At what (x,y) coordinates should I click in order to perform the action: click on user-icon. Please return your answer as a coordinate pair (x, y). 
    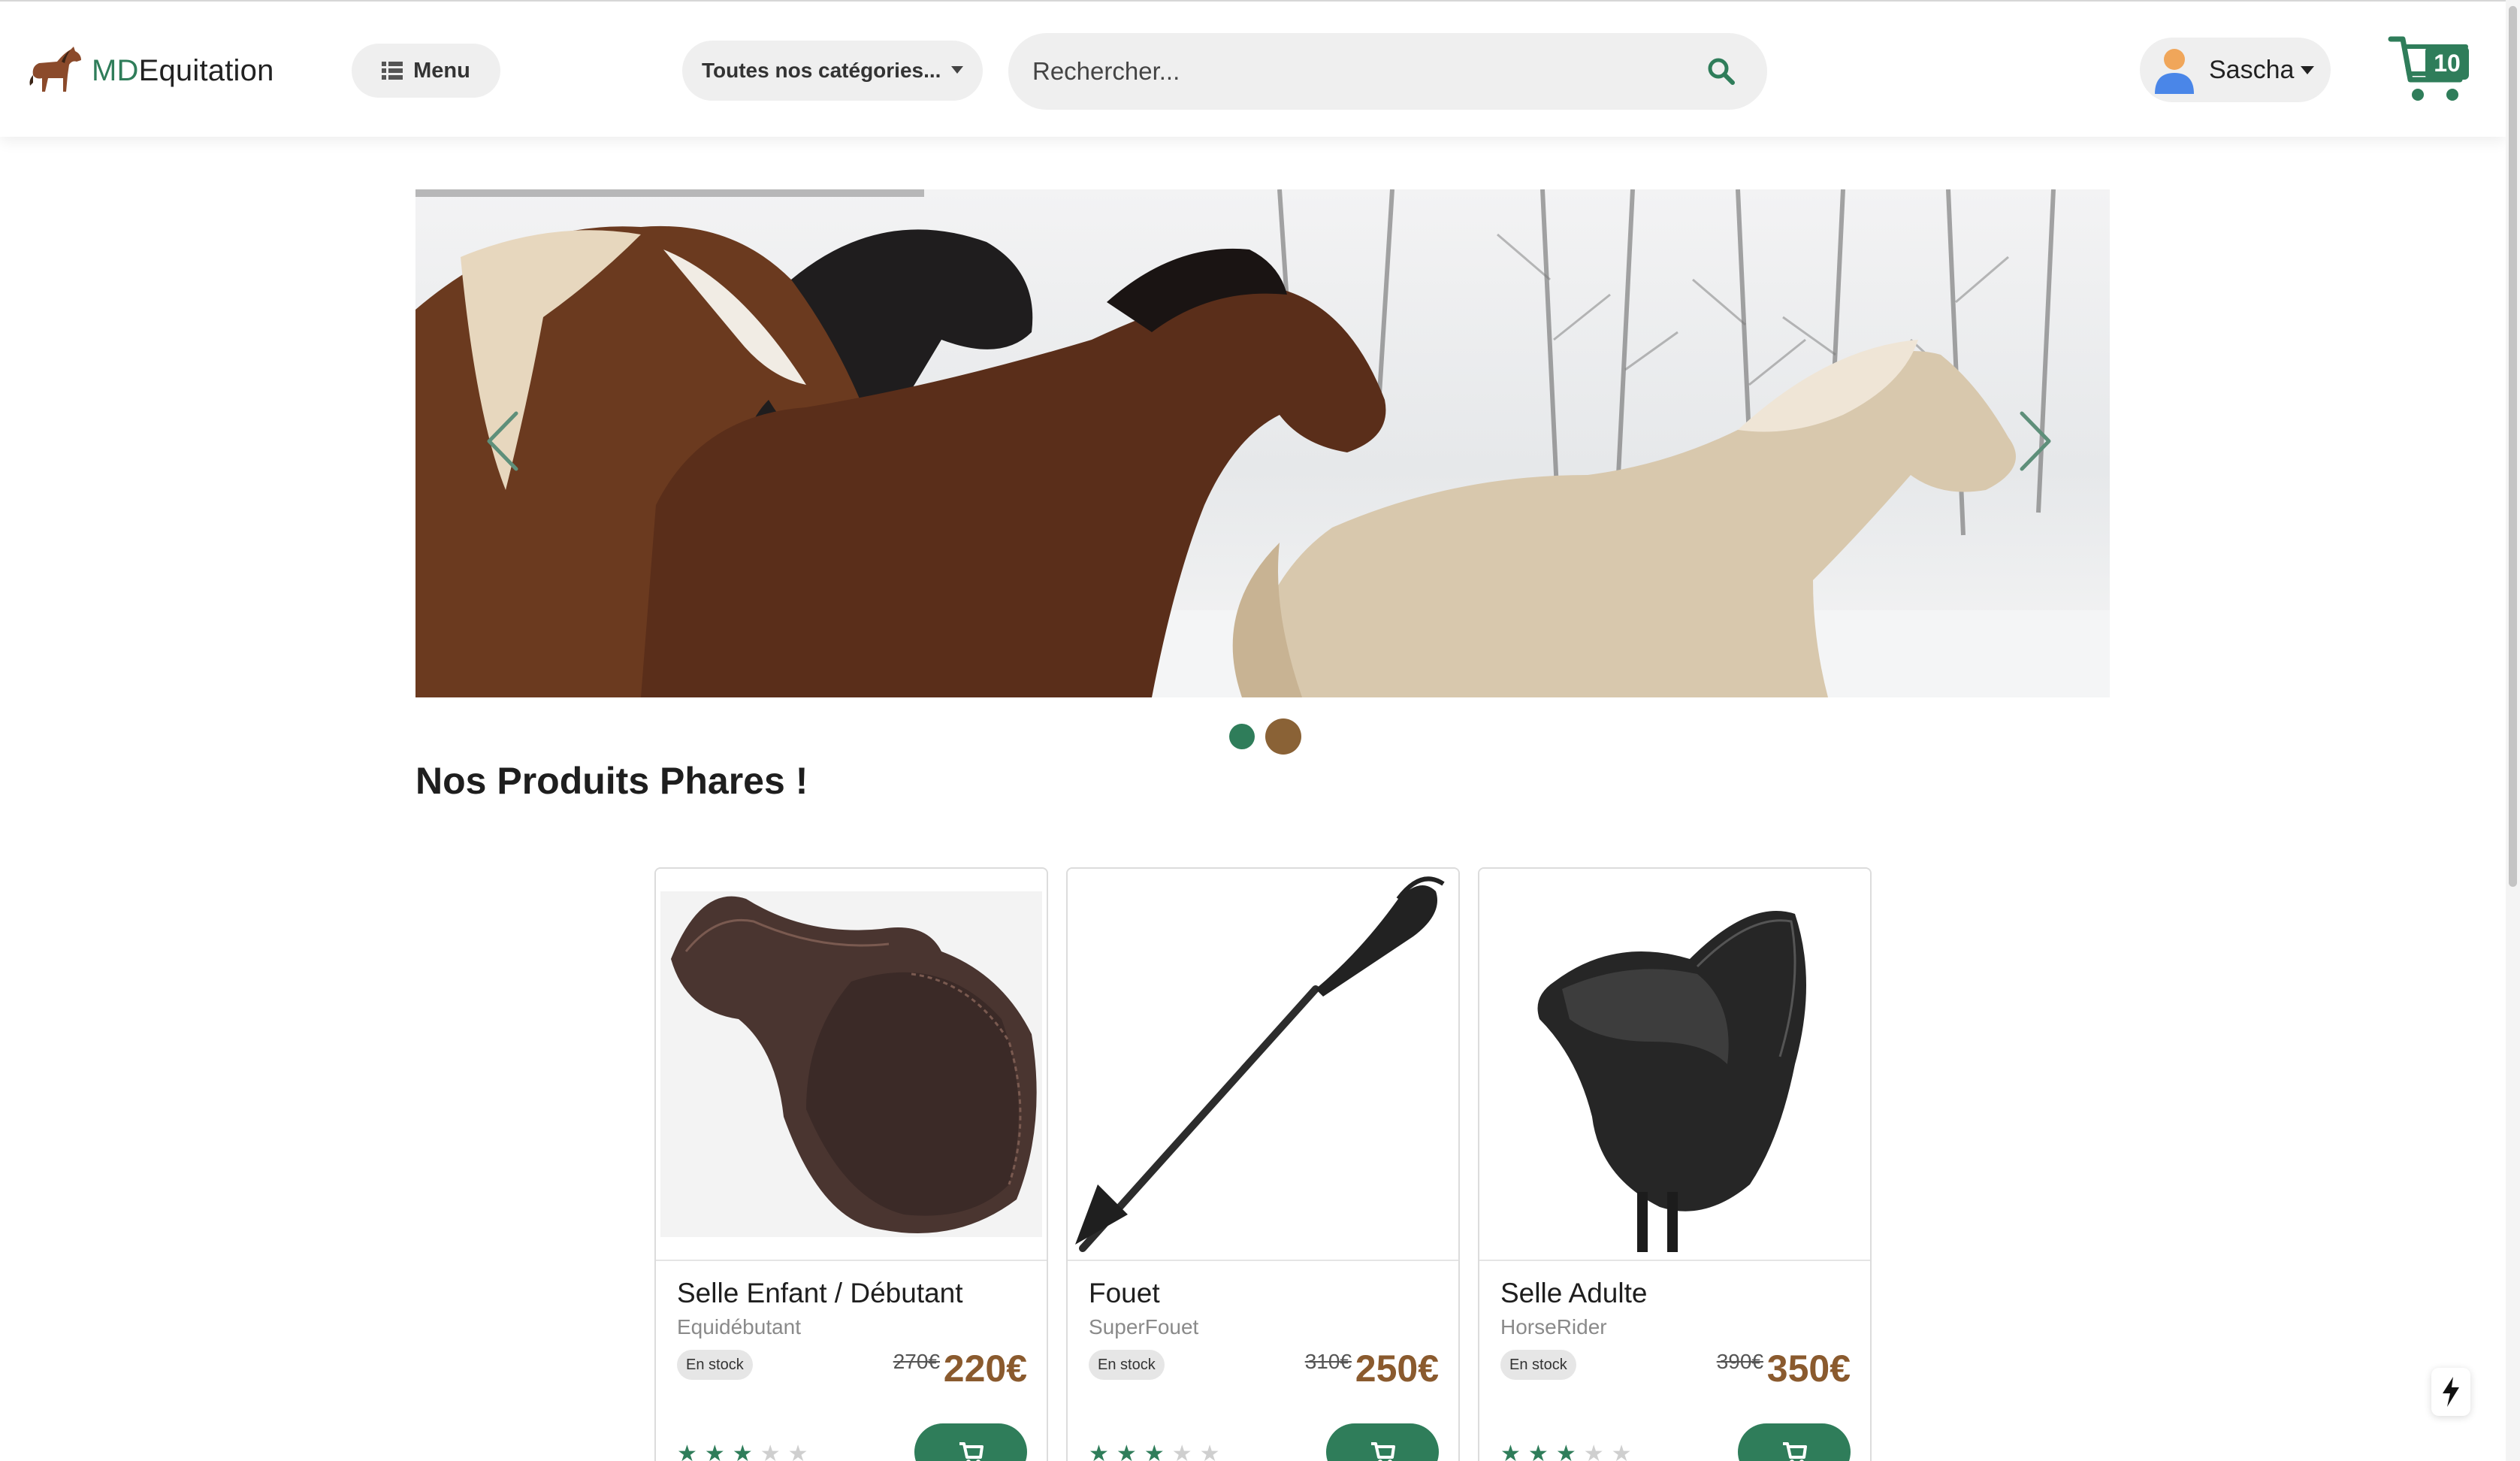
    Looking at the image, I should click on (2174, 71).